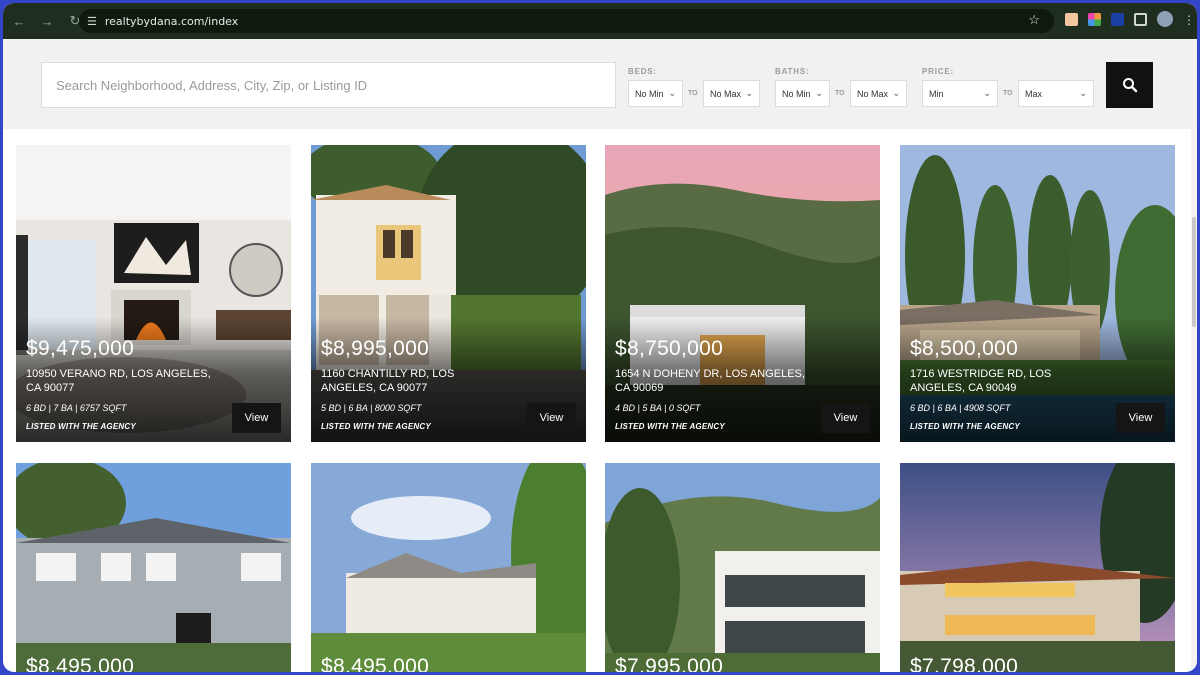 Image resolution: width=1200 pixels, height=675 pixels. I want to click on bookmark-star-icon: ☆, so click(1034, 20).